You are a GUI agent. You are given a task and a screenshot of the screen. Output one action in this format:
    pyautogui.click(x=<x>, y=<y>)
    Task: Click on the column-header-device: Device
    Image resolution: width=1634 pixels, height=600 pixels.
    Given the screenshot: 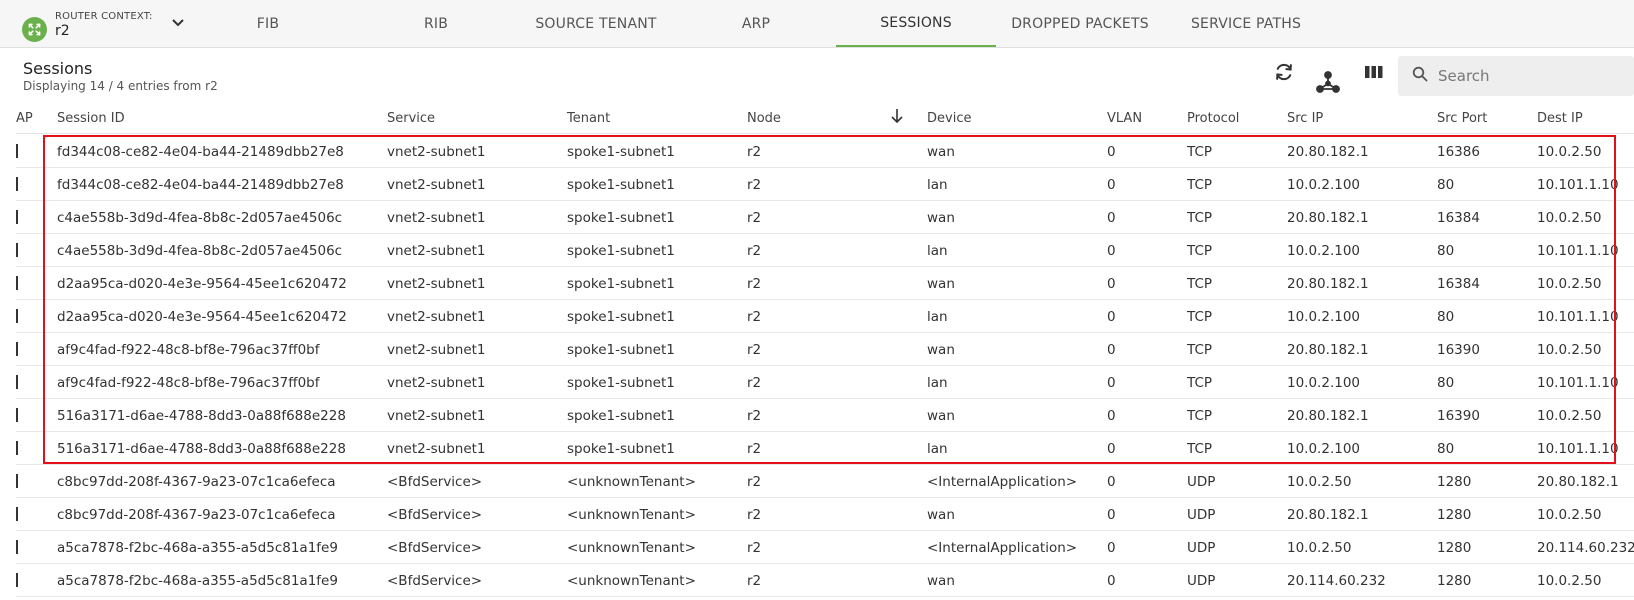 What is the action you would take?
    pyautogui.click(x=949, y=118)
    